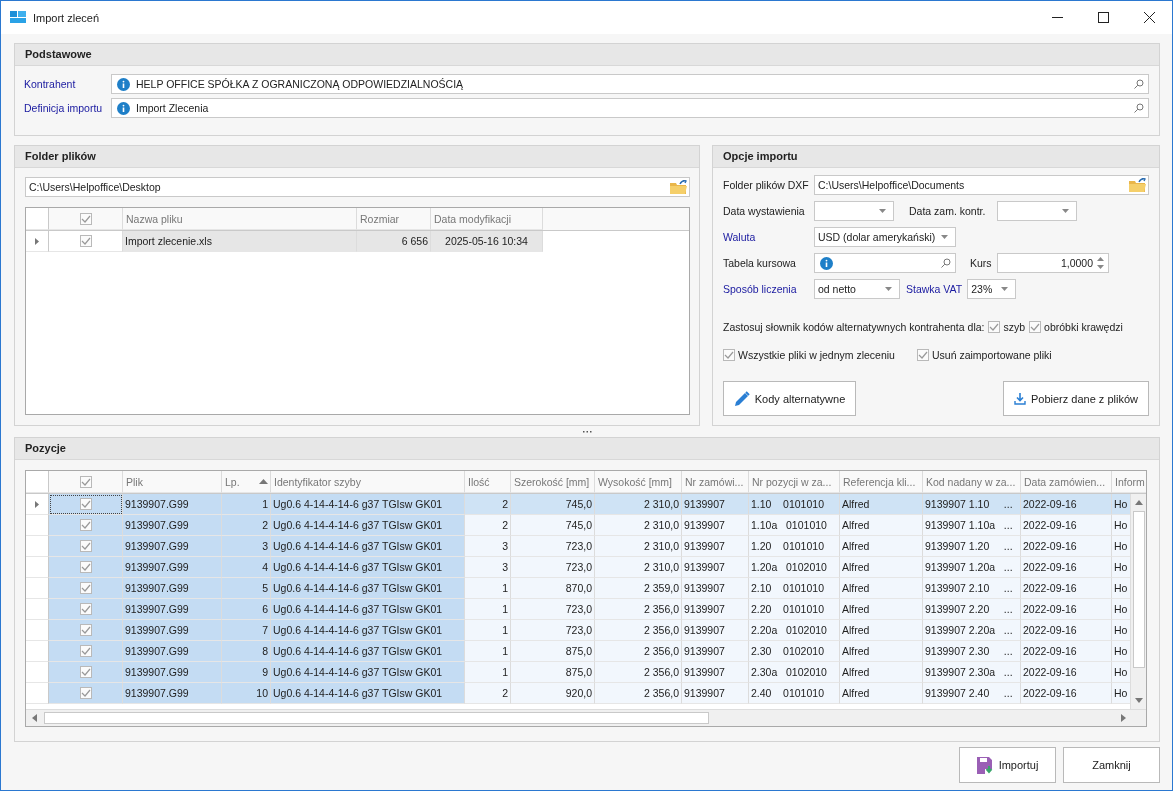  What do you see at coordinates (18, 17) in the screenshot?
I see `app-icon` at bounding box center [18, 17].